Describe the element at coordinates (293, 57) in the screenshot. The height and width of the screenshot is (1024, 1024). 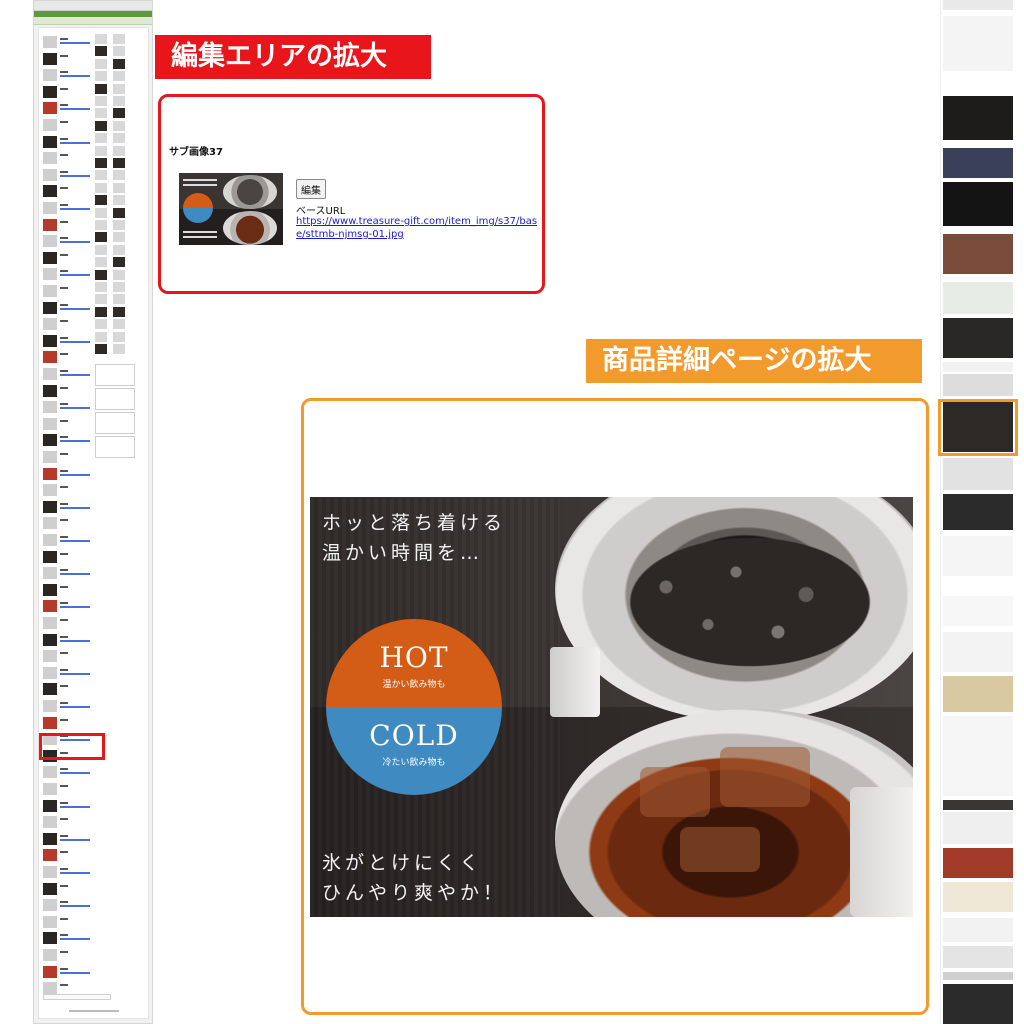
I see `edit-area-heading: 編集エリアの拡大` at that location.